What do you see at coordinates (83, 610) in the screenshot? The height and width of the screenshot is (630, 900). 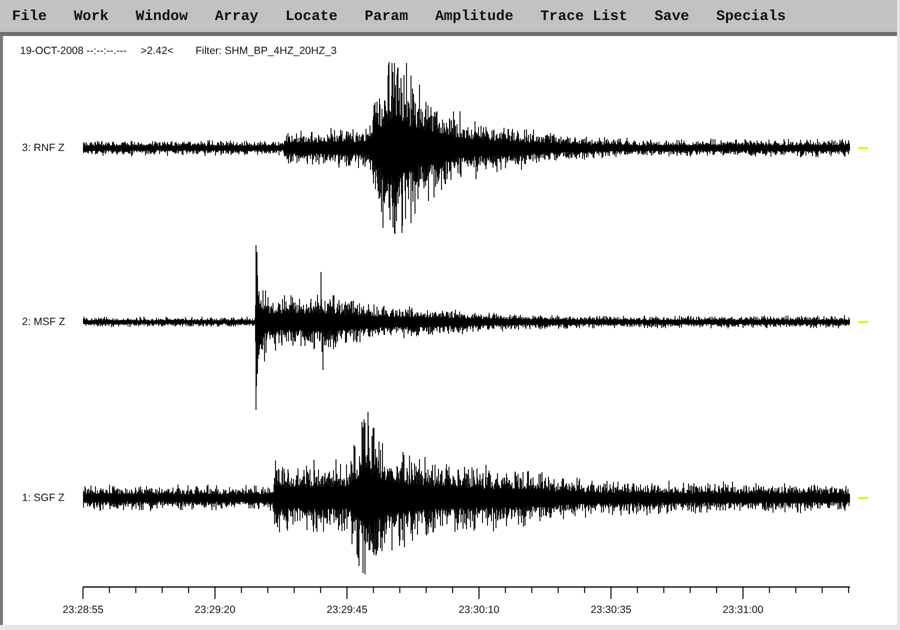 I see `time-label: 23:28:55` at bounding box center [83, 610].